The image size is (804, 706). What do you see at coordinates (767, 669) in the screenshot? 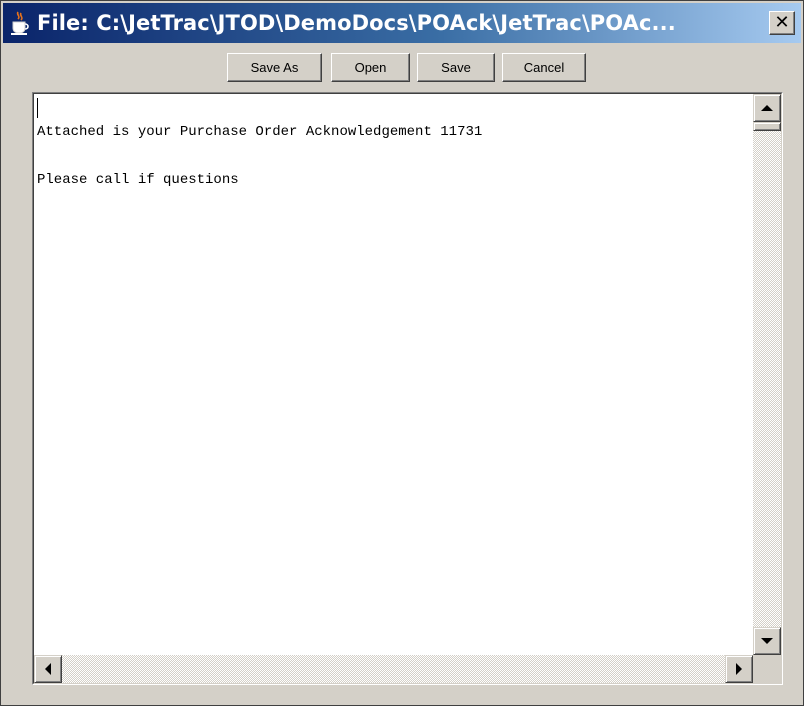
I see `scrollbar-corner` at bounding box center [767, 669].